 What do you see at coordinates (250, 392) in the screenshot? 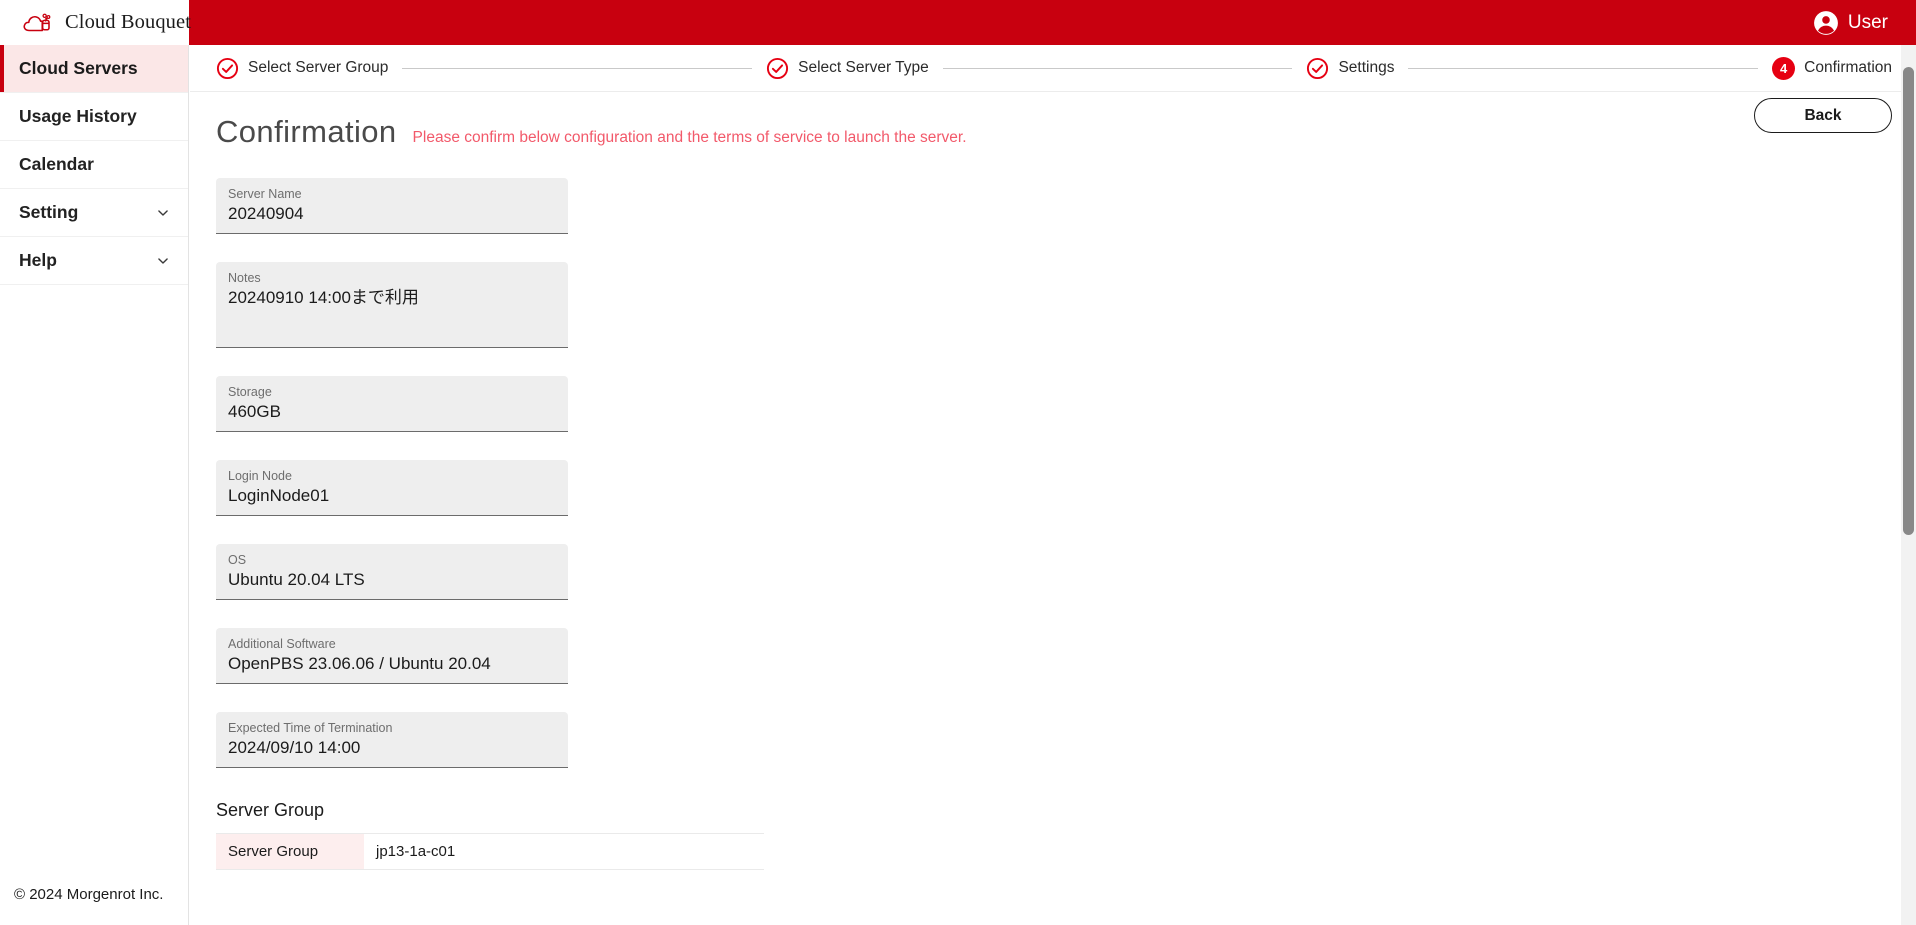
I see `field-label: Storage` at bounding box center [250, 392].